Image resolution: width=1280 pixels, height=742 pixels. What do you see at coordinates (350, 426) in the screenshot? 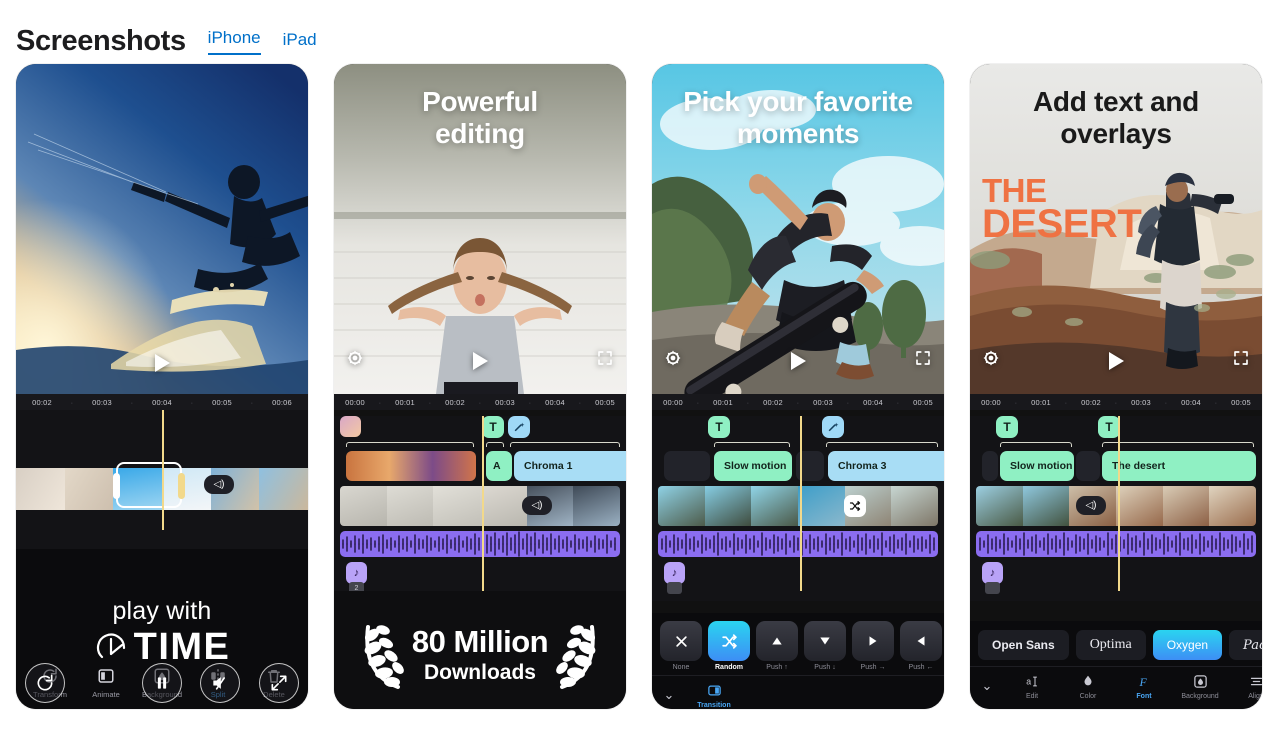
I see `clip-thumb-badge` at bounding box center [350, 426].